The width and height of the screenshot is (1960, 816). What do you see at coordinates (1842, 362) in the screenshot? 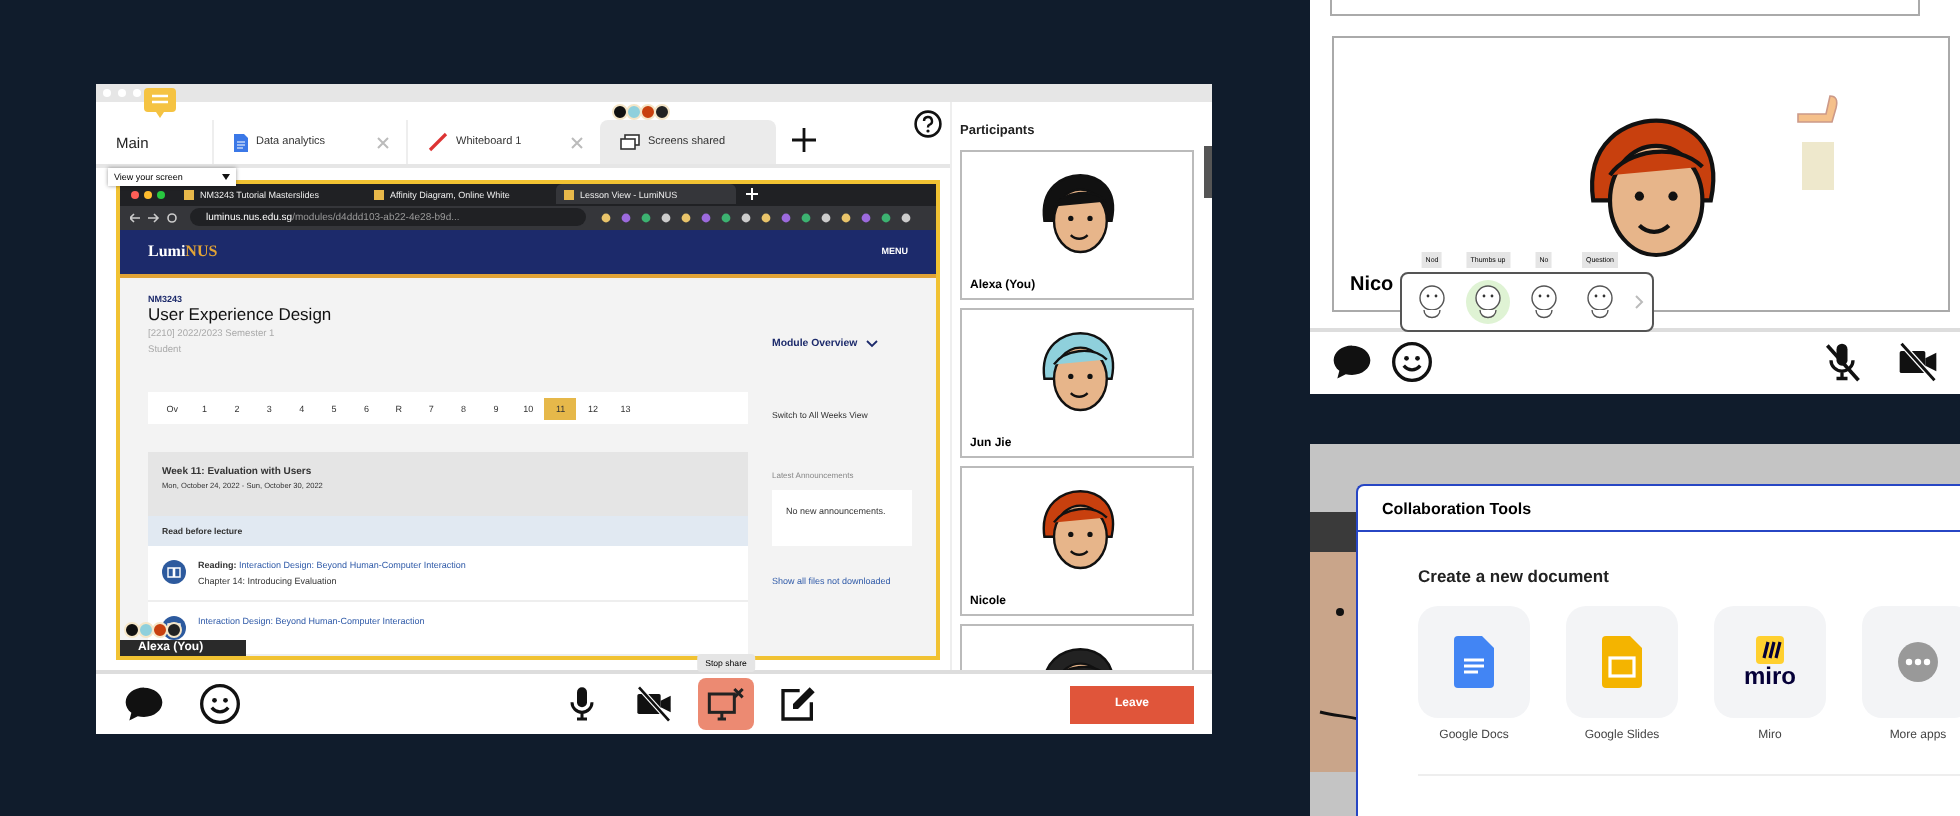
I see `microphone-muted-icon` at bounding box center [1842, 362].